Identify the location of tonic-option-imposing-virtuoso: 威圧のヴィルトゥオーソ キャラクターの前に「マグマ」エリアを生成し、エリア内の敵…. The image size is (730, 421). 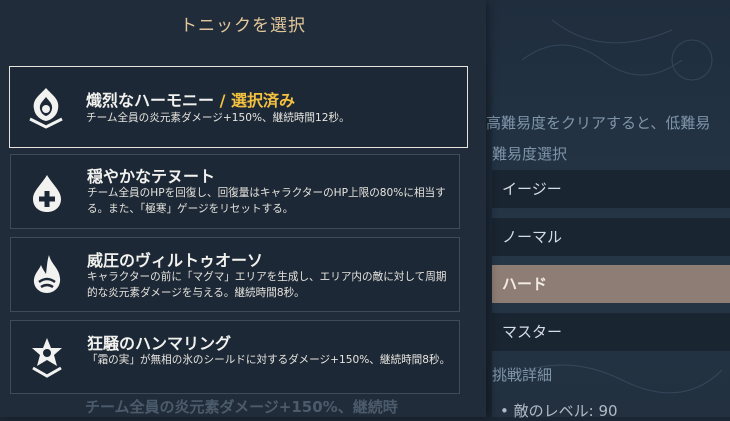
(235, 274).